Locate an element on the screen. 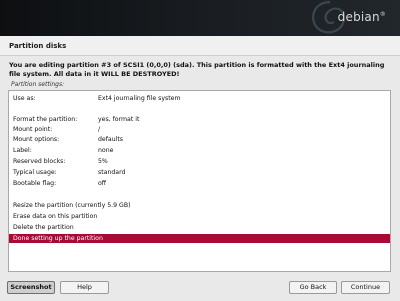 The width and height of the screenshot is (400, 301). setting-key: Mount point: is located at coordinates (33, 129).